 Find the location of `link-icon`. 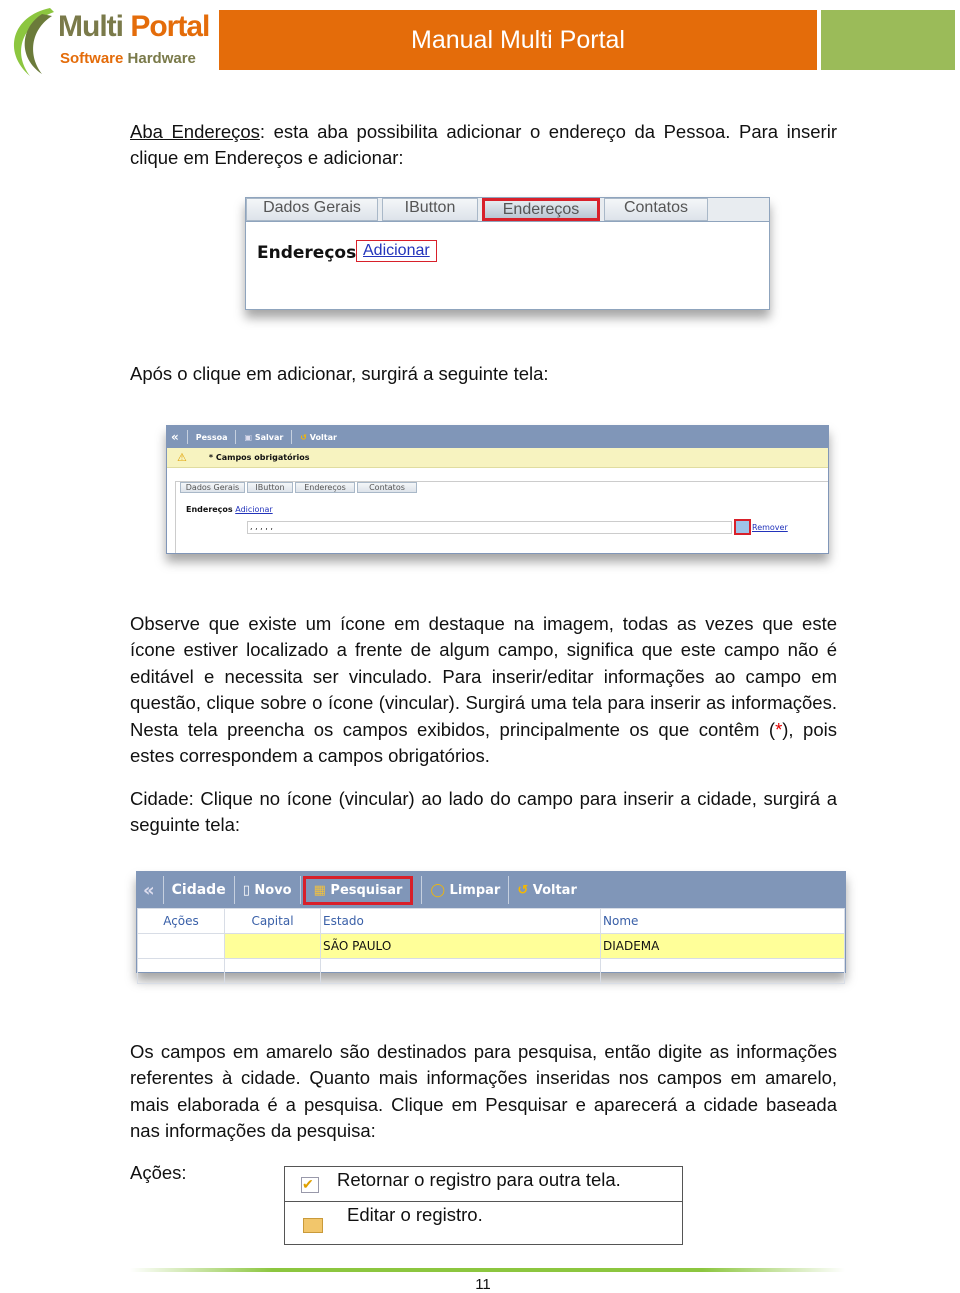

link-icon is located at coordinates (742, 527).